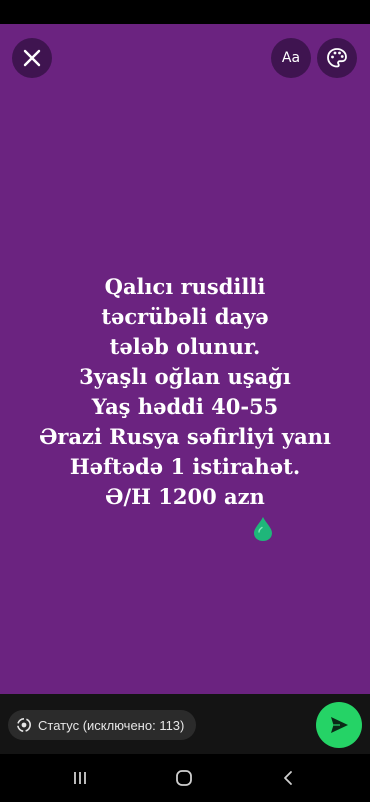 Image resolution: width=370 pixels, height=802 pixels. I want to click on nav-home-button, so click(184, 778).